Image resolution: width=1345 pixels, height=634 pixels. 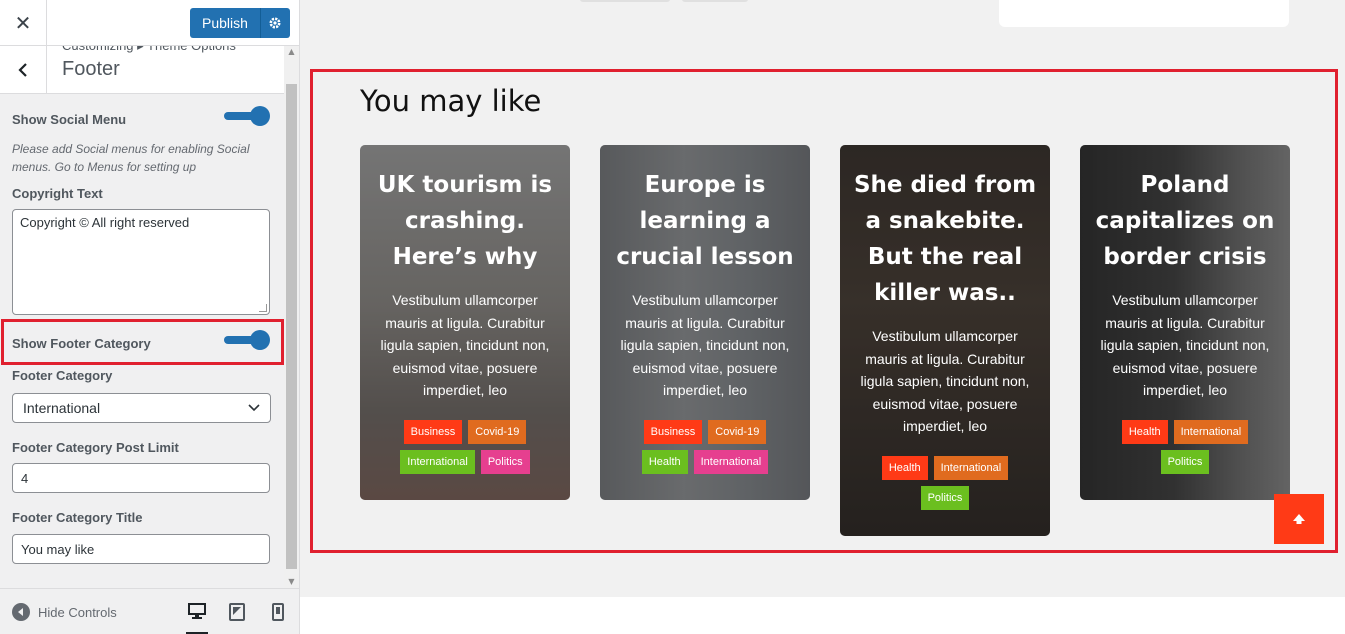 I want to click on back-button, so click(x=23, y=70).